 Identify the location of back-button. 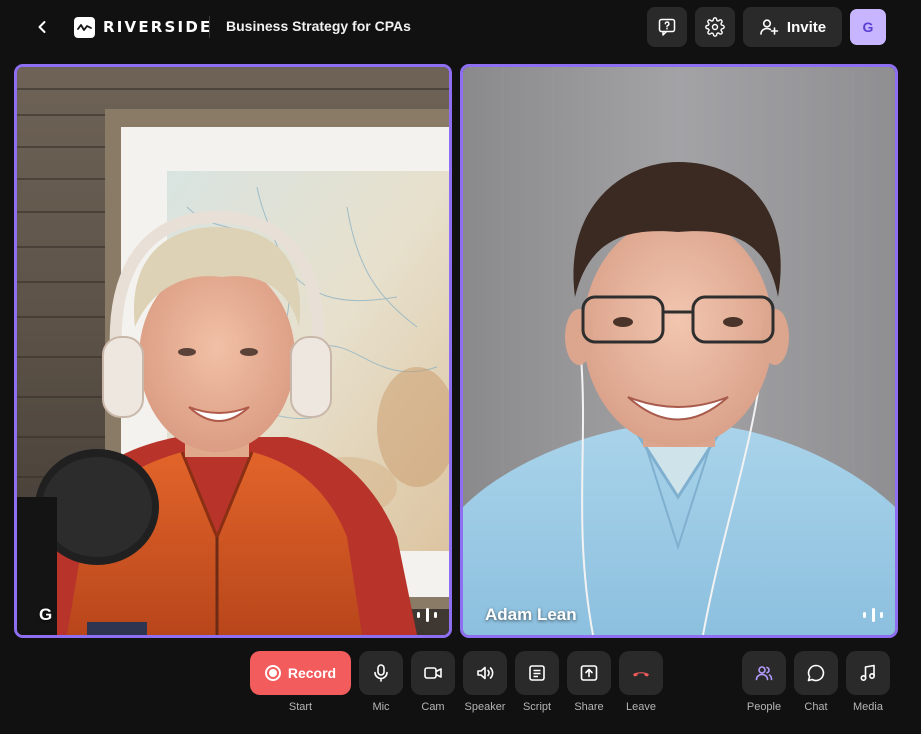
(42, 27).